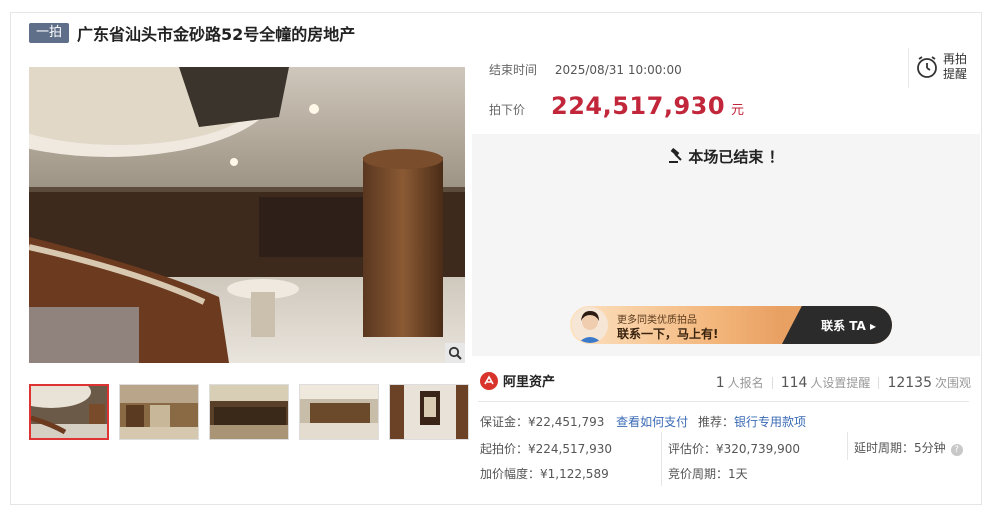  I want to click on alarm-clock-icon, so click(927, 67).